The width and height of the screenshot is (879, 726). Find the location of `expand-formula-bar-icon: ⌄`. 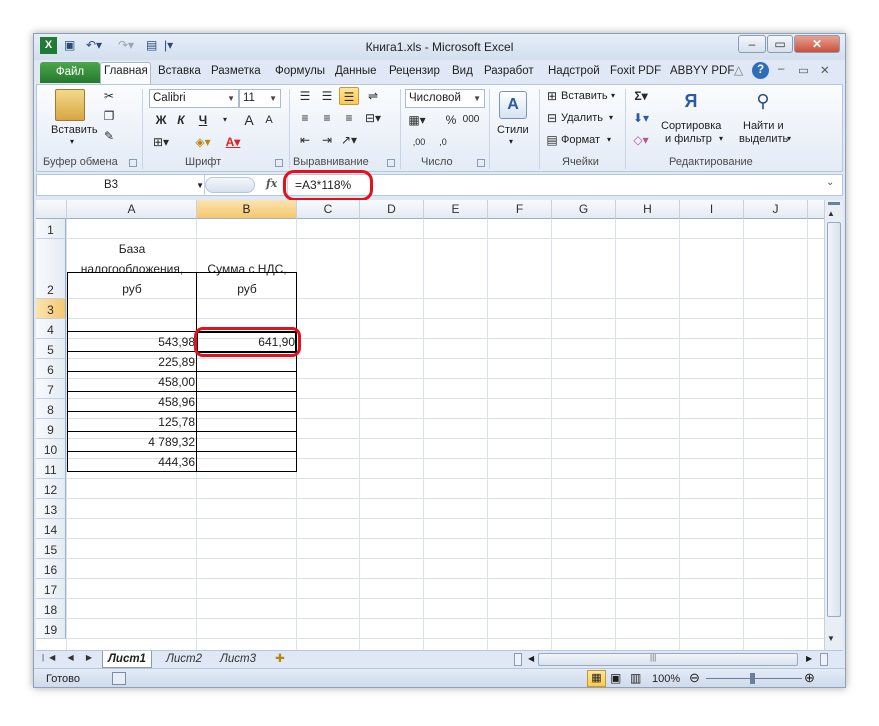

expand-formula-bar-icon: ⌄ is located at coordinates (830, 182).